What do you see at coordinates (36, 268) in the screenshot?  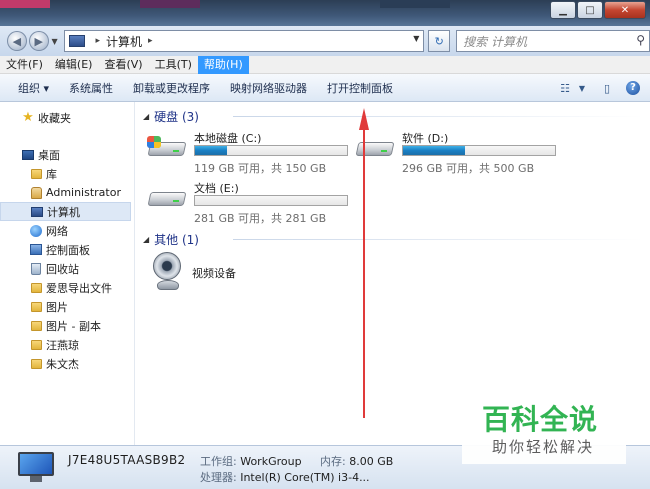 I see `recycle-bin-icon` at bounding box center [36, 268].